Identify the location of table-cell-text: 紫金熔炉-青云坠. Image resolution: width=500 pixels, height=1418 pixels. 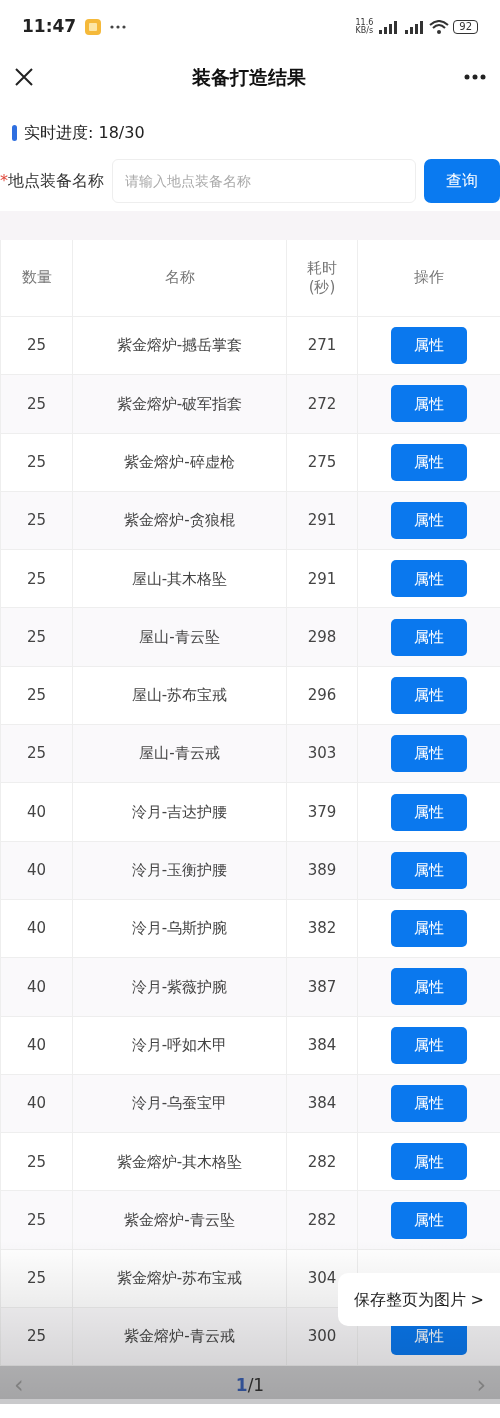
(179, 1220).